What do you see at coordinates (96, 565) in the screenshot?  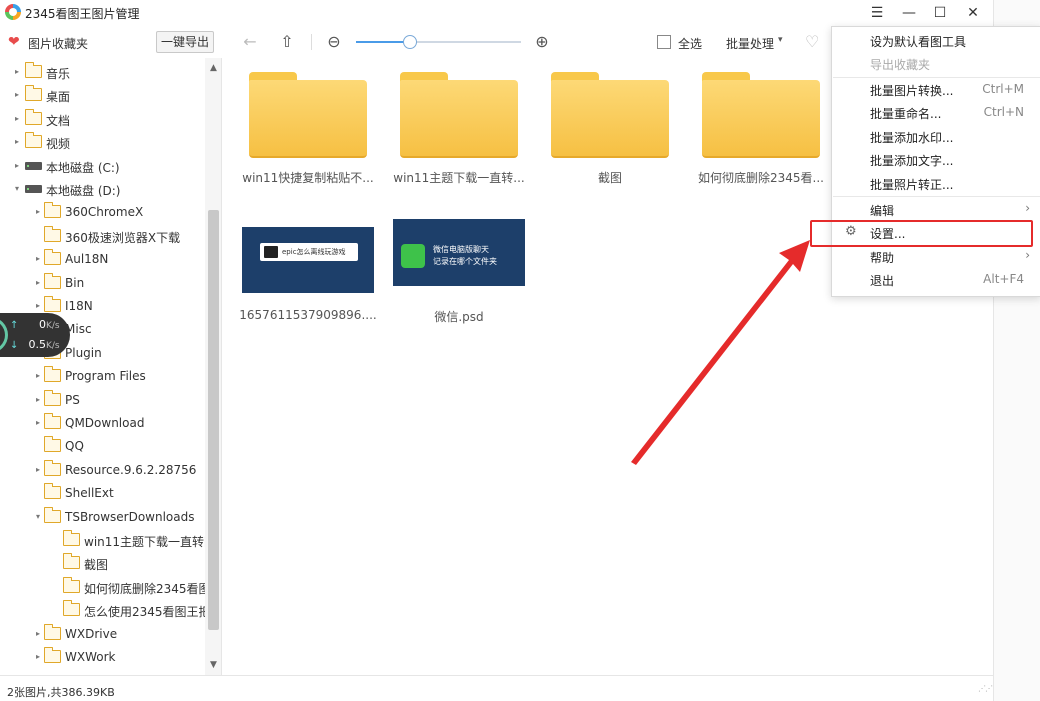 I see `sidebar-item-label: 截图` at bounding box center [96, 565].